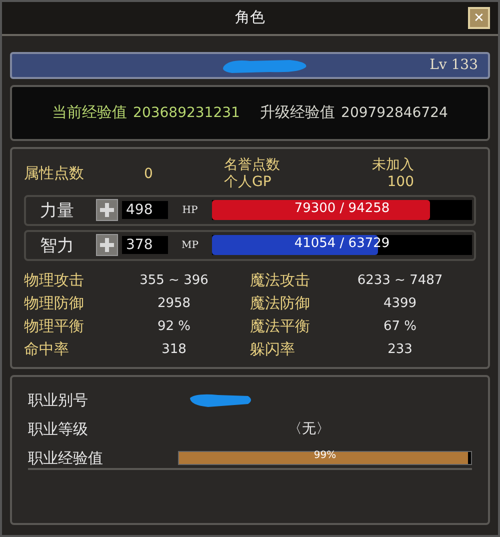 The height and width of the screenshot is (537, 500). I want to click on honor-label: 名誉点数, so click(252, 165).